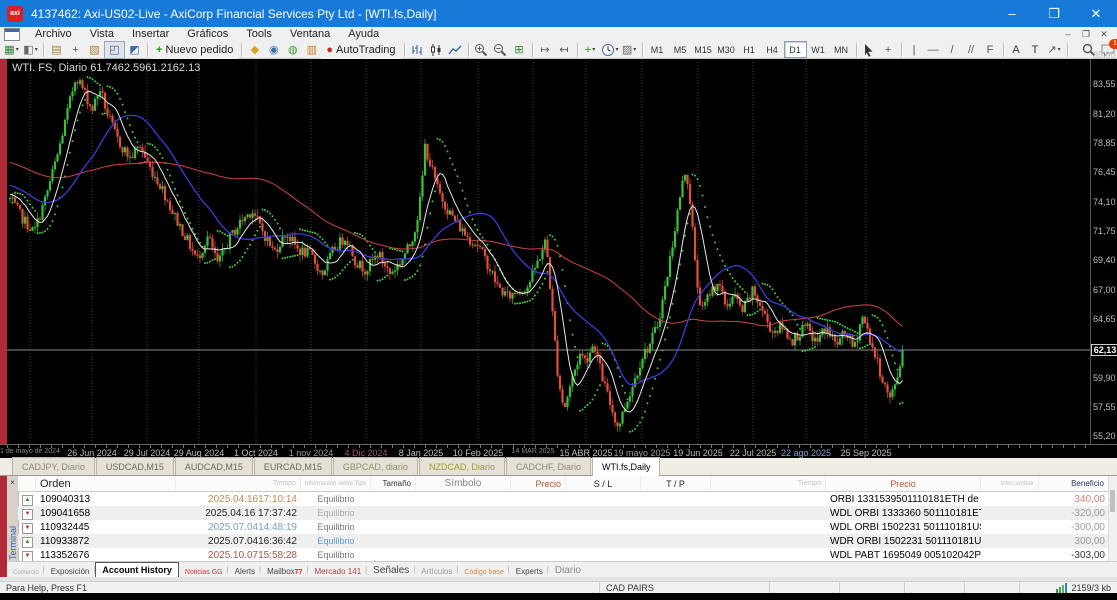 This screenshot has width=1117, height=600. Describe the element at coordinates (273, 50) in the screenshot. I see `publisher-icon: ◉` at that location.